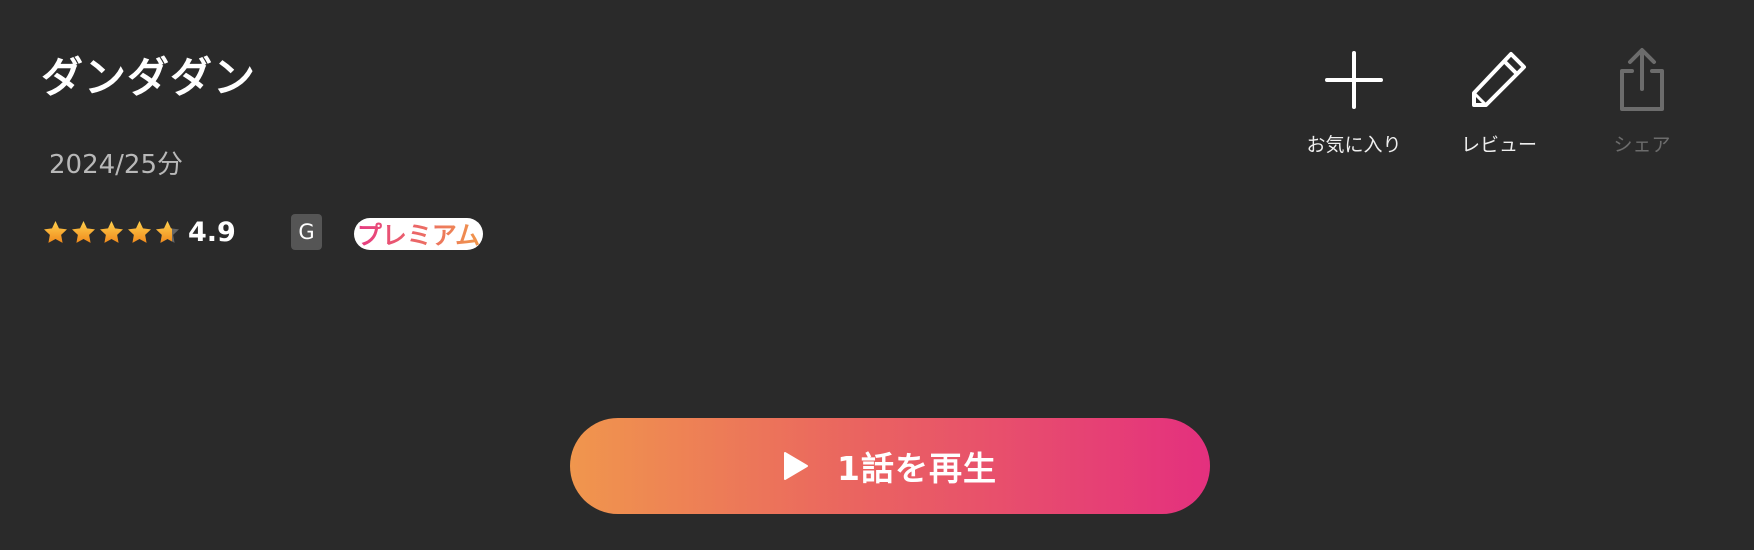 The width and height of the screenshot is (1754, 550). Describe the element at coordinates (917, 468) in the screenshot. I see `play-episode-label: 1話を再生` at that location.